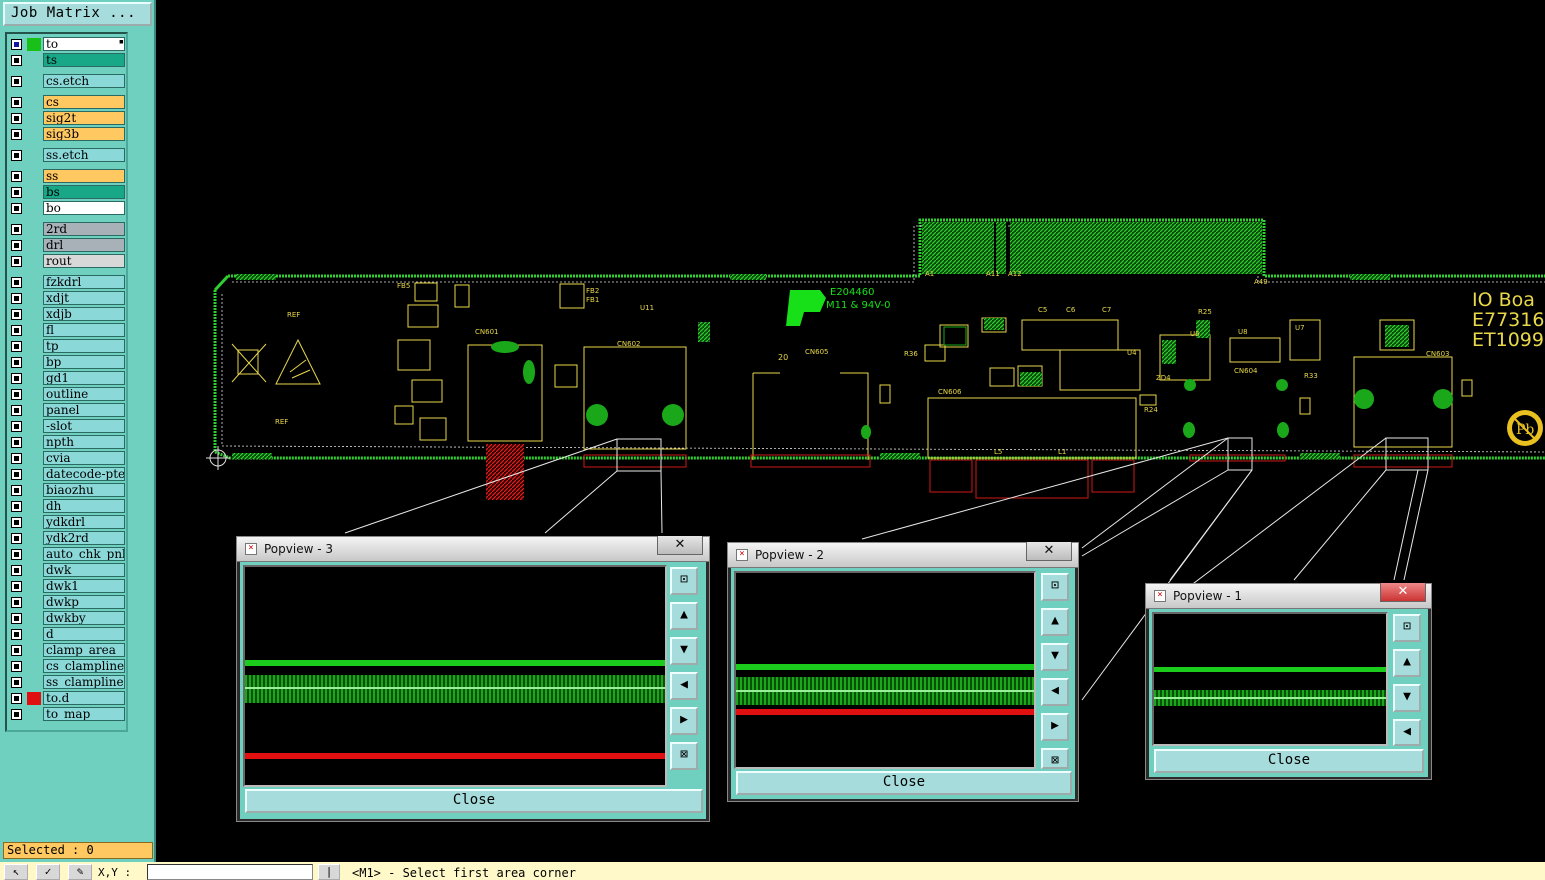 This screenshot has width=1545, height=880. I want to click on layer-row: auto_chk_pnl, so click(68, 554).